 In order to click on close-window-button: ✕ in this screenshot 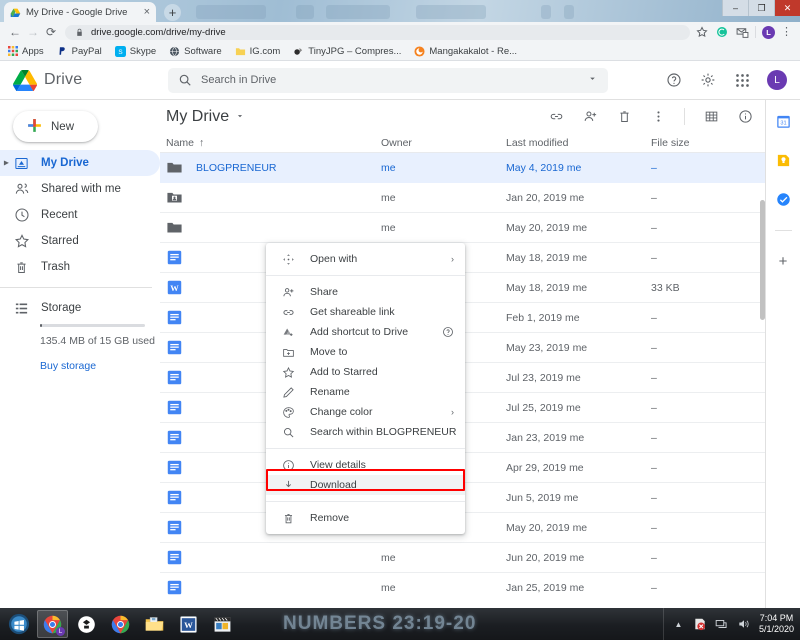, I will do `click(787, 8)`.